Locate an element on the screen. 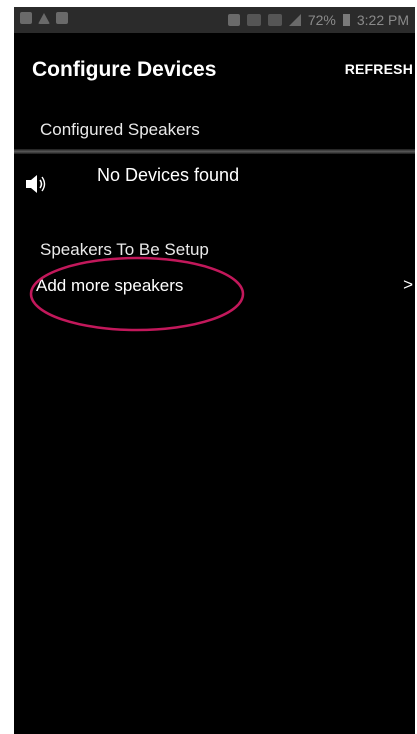 Image resolution: width=417 pixels, height=734 pixels. wifi-icon is located at coordinates (274, 20).